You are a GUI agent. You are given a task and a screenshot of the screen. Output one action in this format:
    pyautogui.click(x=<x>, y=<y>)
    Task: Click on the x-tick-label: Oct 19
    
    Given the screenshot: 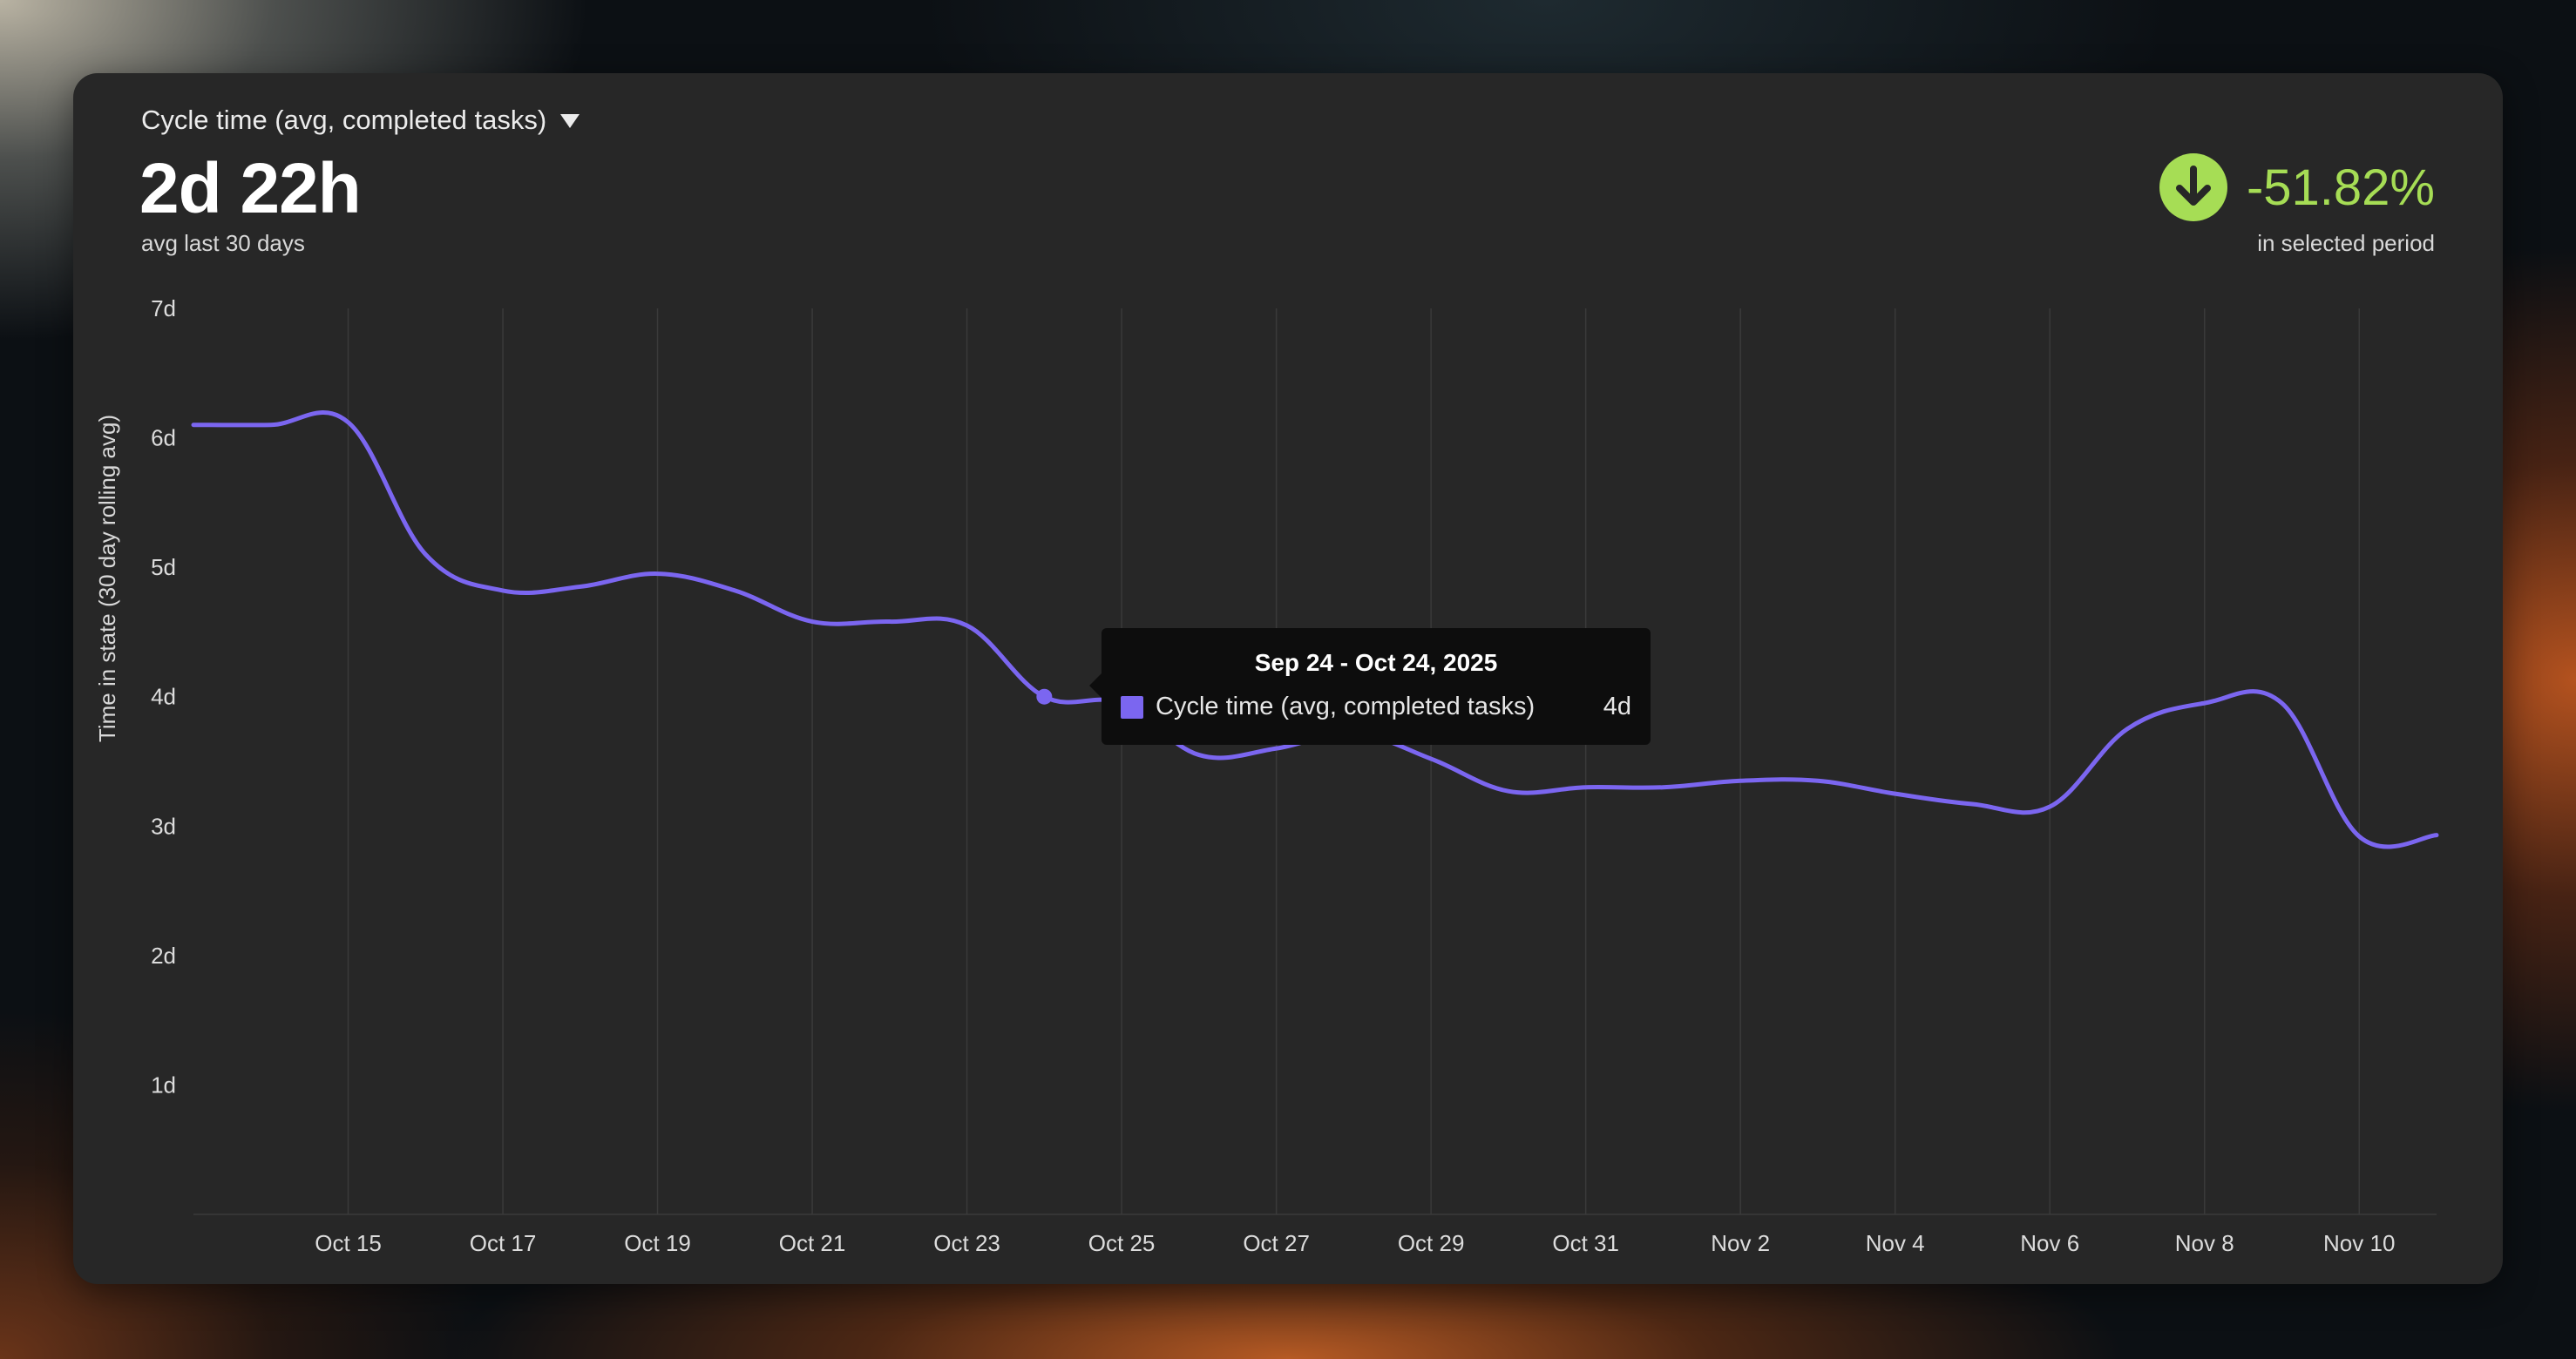 What is the action you would take?
    pyautogui.click(x=658, y=1243)
    